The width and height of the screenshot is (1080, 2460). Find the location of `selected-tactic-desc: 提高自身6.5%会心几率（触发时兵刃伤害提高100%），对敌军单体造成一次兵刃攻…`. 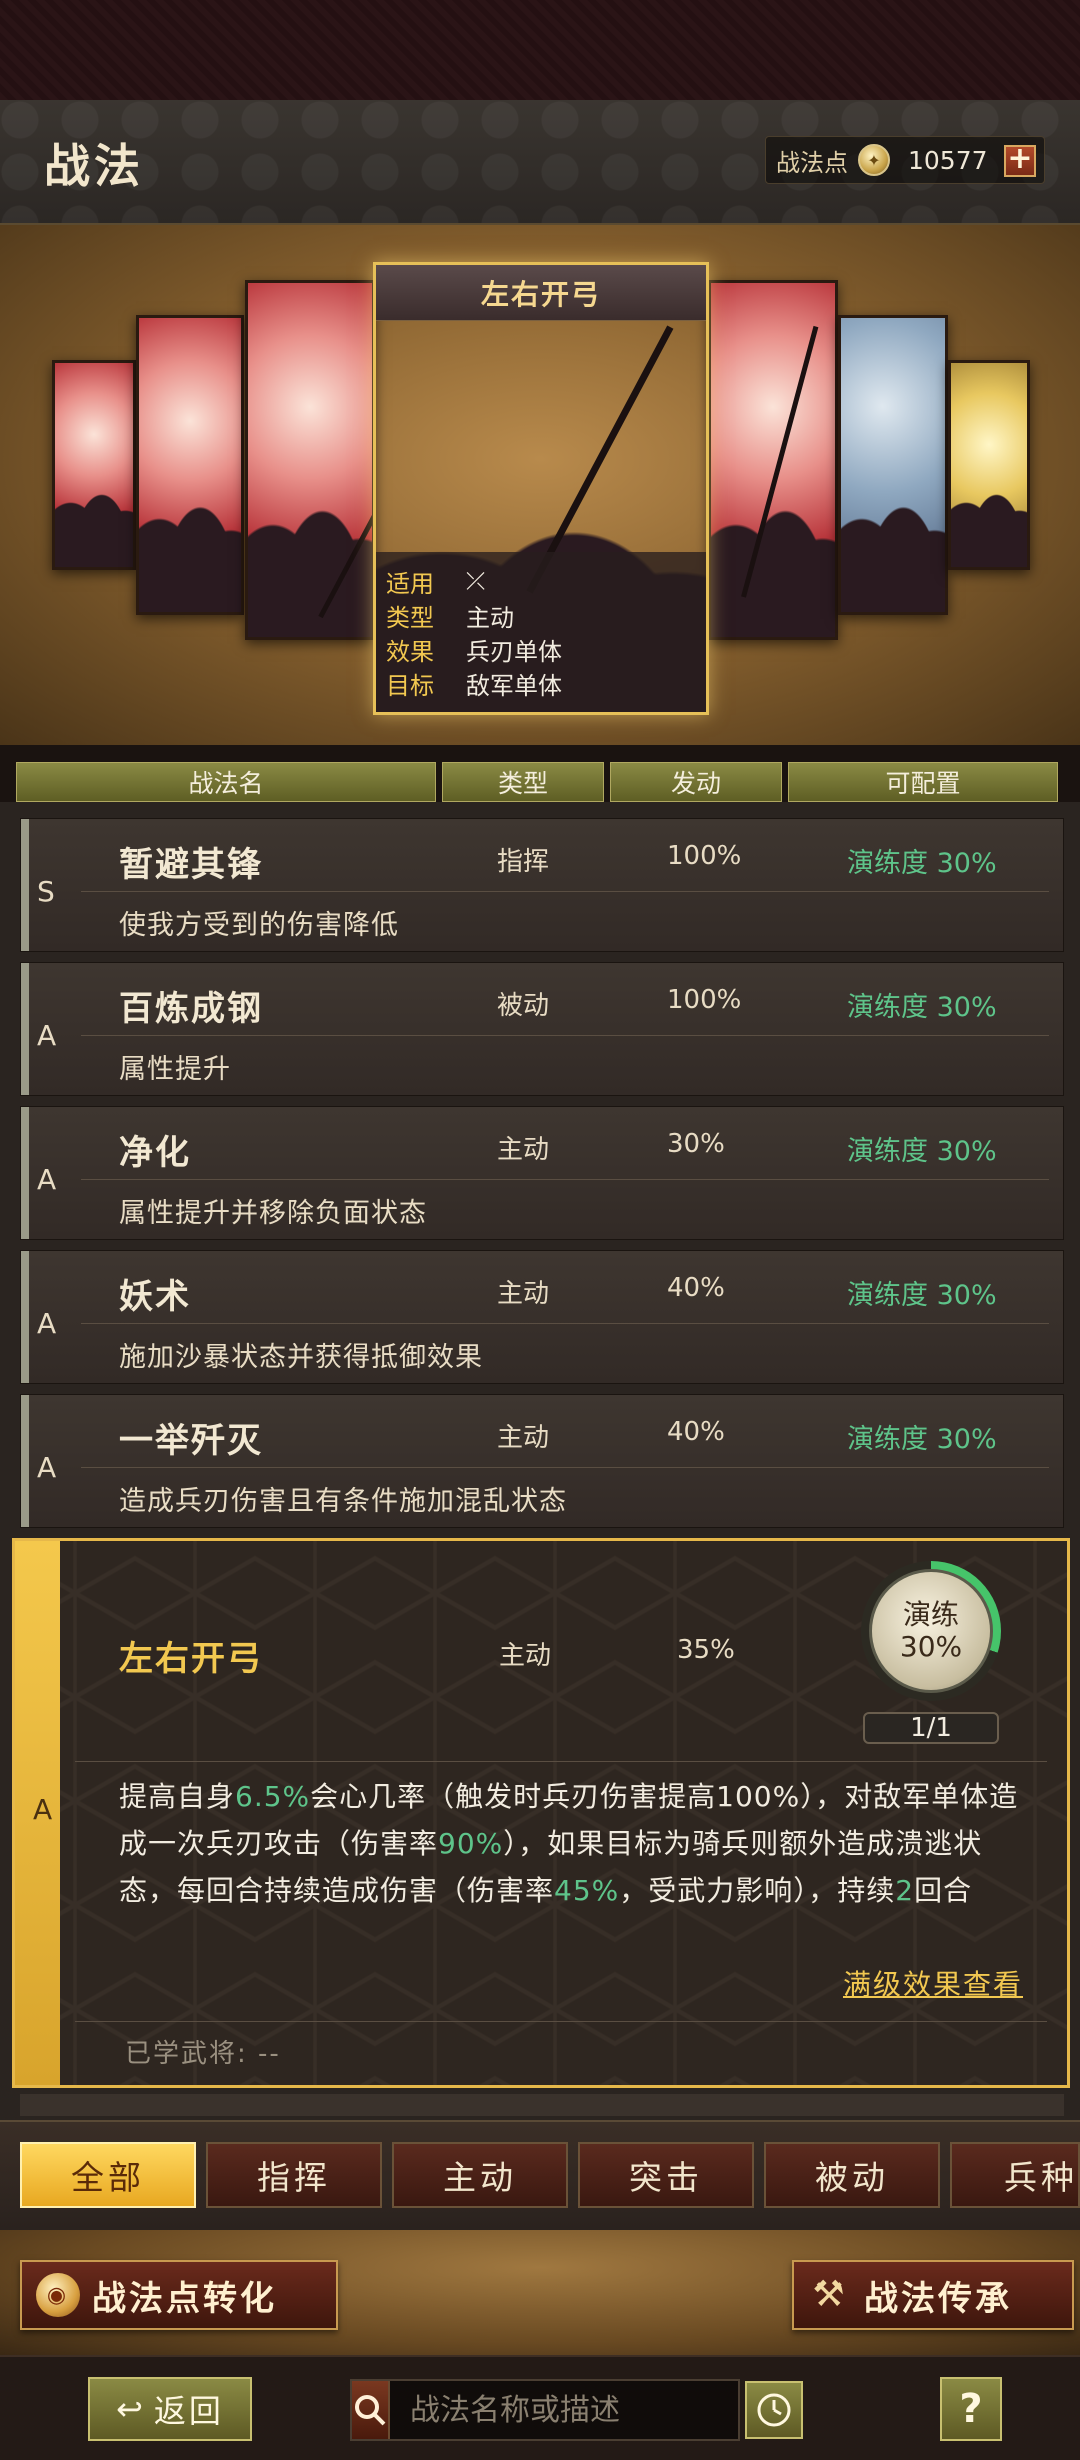

selected-tactic-desc: 提高自身6.5%会心几率（触发时兵刃伤害提高100%），对敌军单体造成一次兵刃攻… is located at coordinates (579, 1843).